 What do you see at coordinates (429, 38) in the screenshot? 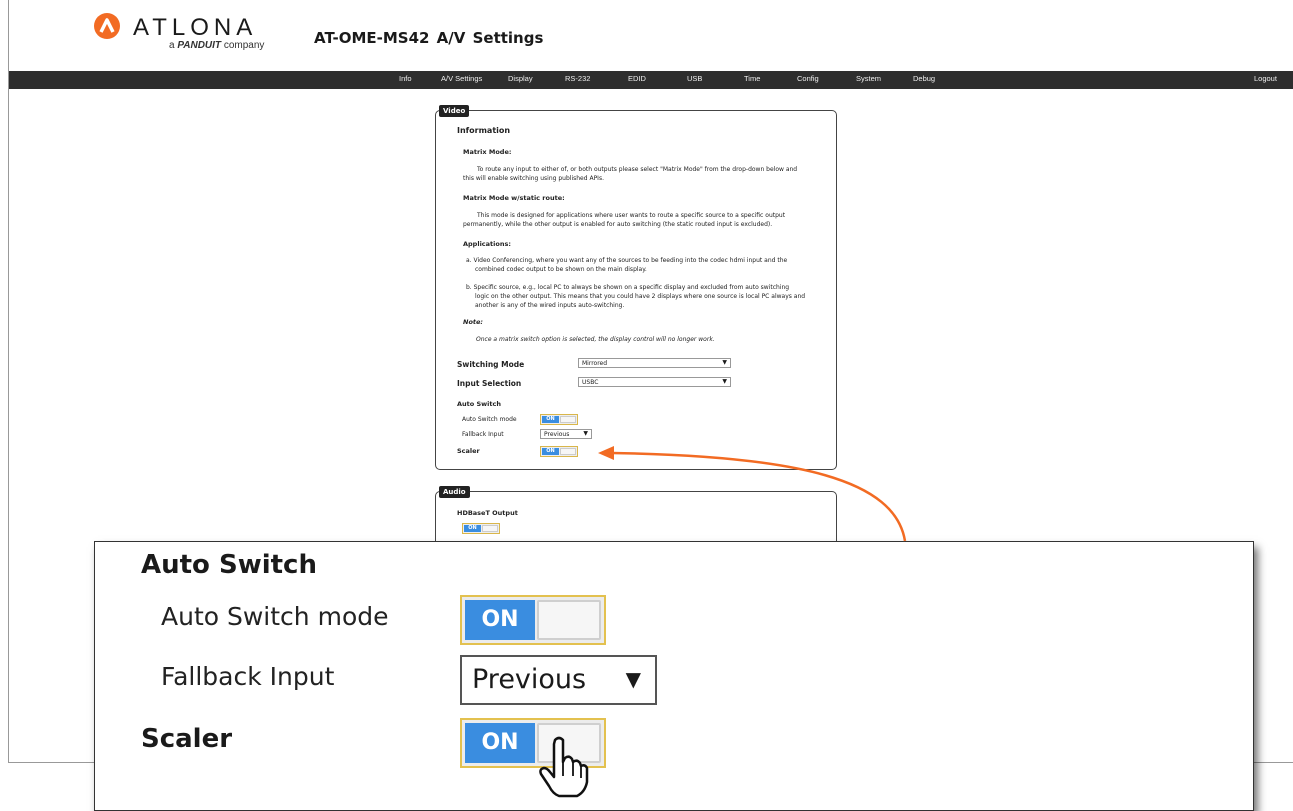
I see `page-title: AT-OME-MS42 A/V Settings` at bounding box center [429, 38].